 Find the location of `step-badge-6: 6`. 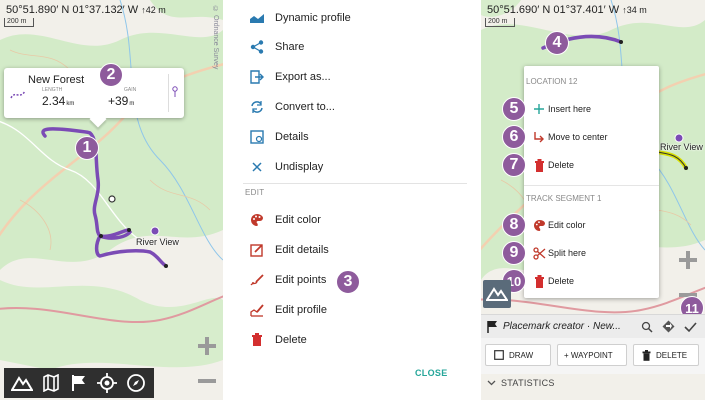

step-badge-6: 6 is located at coordinates (514, 137).